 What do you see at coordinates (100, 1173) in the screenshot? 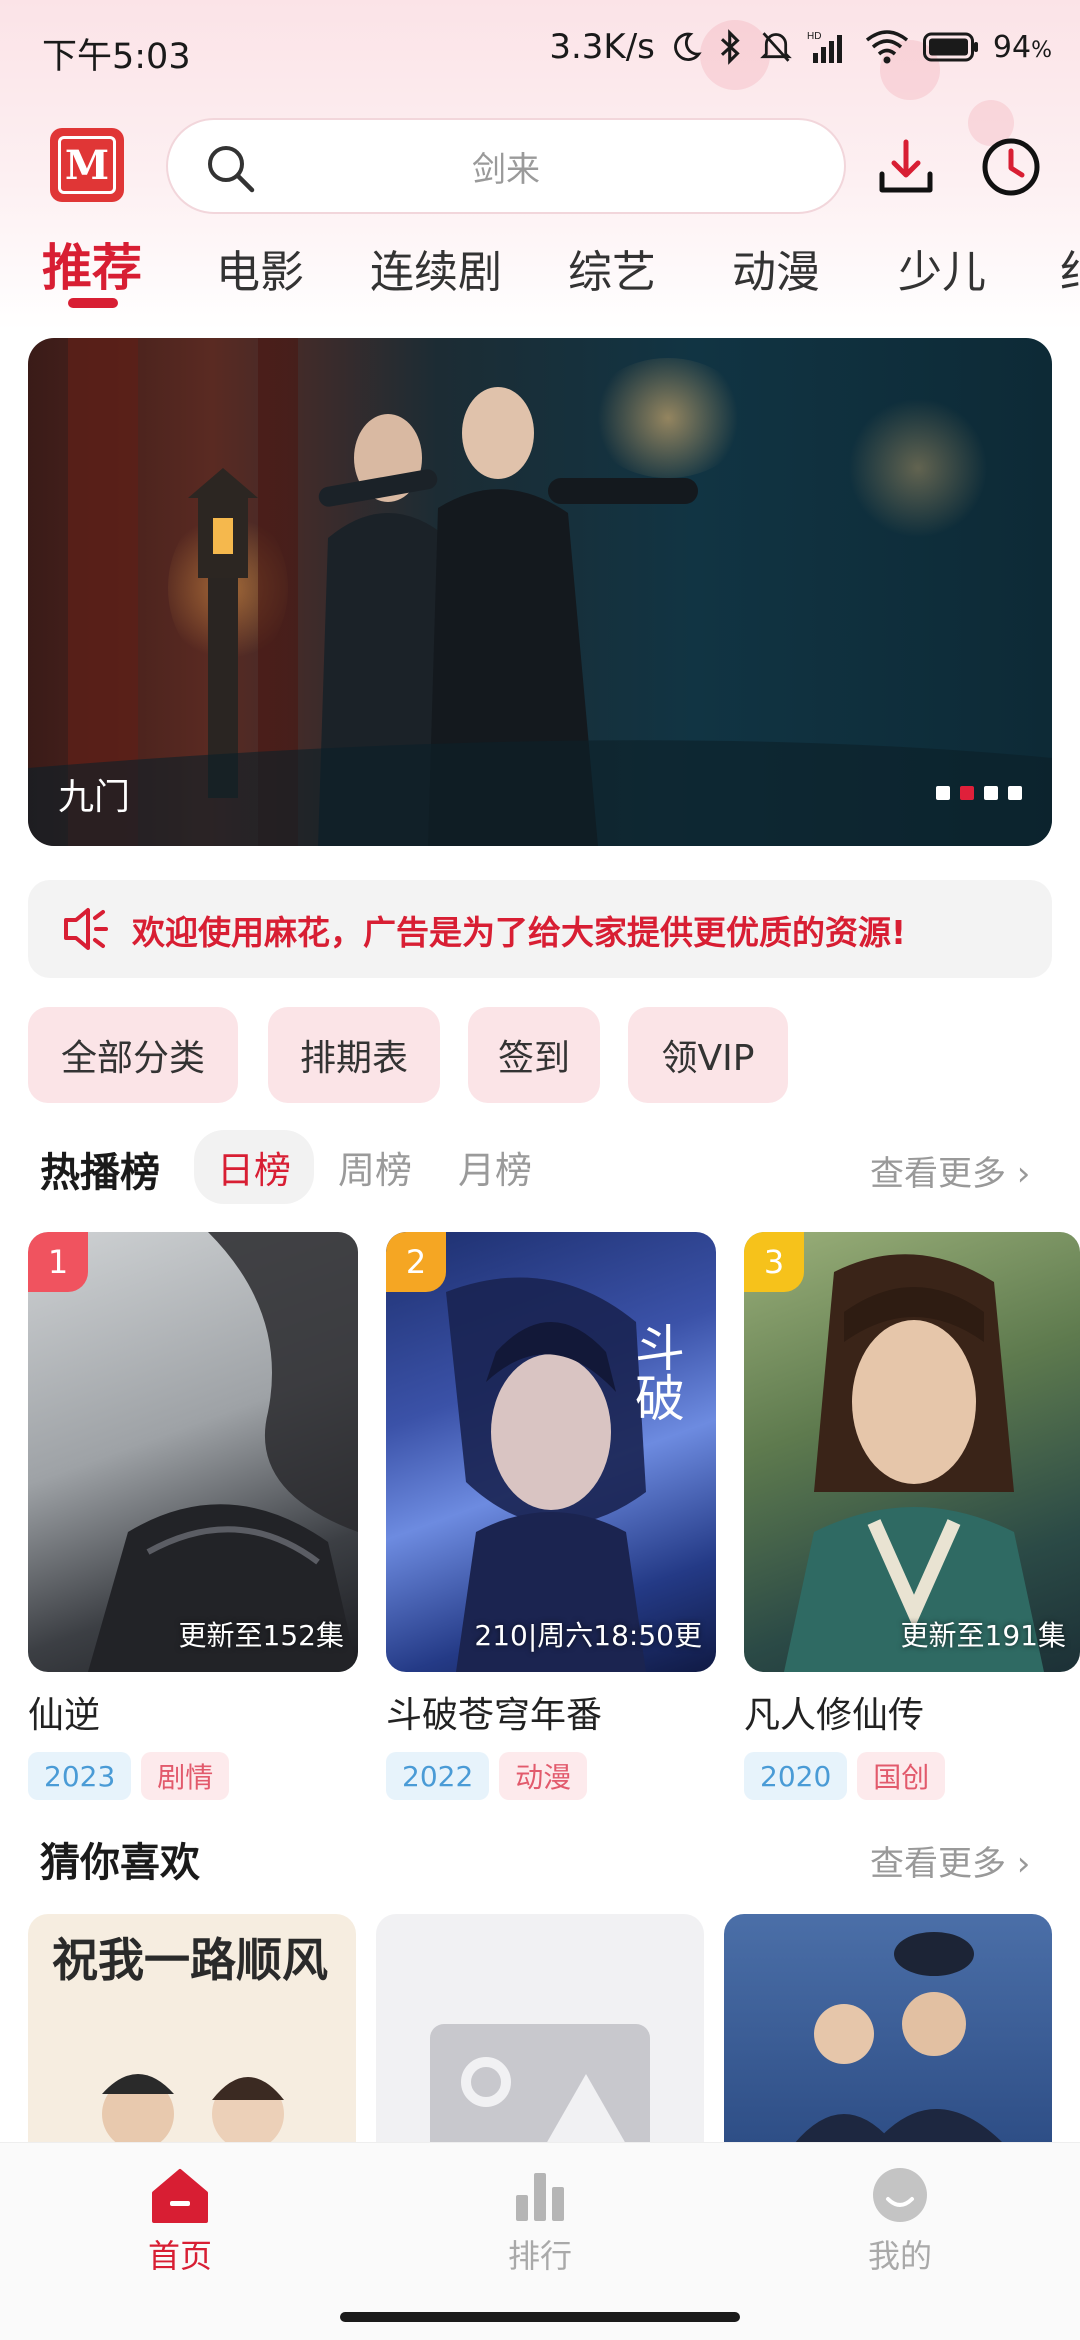
I see `hot-section-title: 热播榜` at bounding box center [100, 1173].